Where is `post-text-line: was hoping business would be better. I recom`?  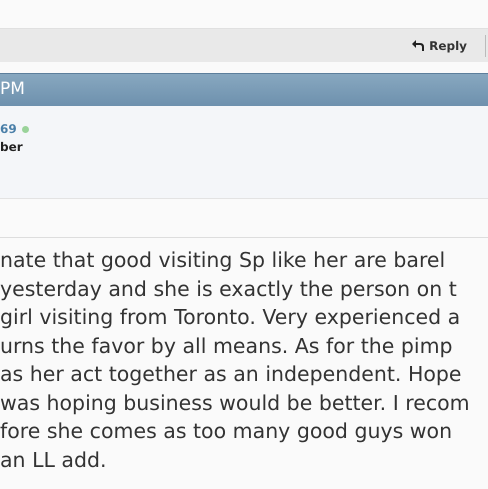
post-text-line: was hoping business would be better. I recom is located at coordinates (235, 403).